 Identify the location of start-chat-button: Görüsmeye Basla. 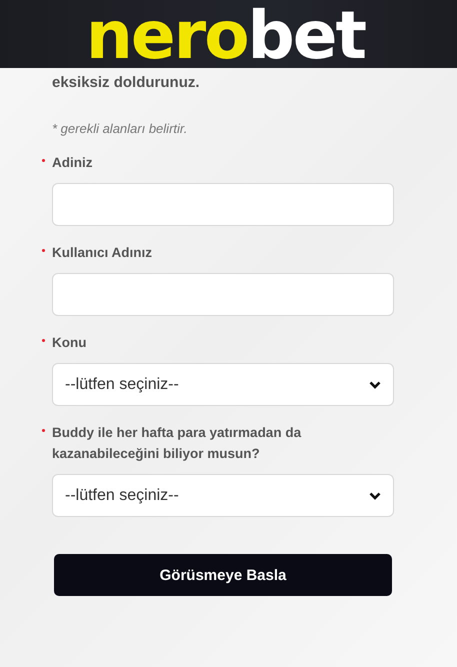
(223, 575).